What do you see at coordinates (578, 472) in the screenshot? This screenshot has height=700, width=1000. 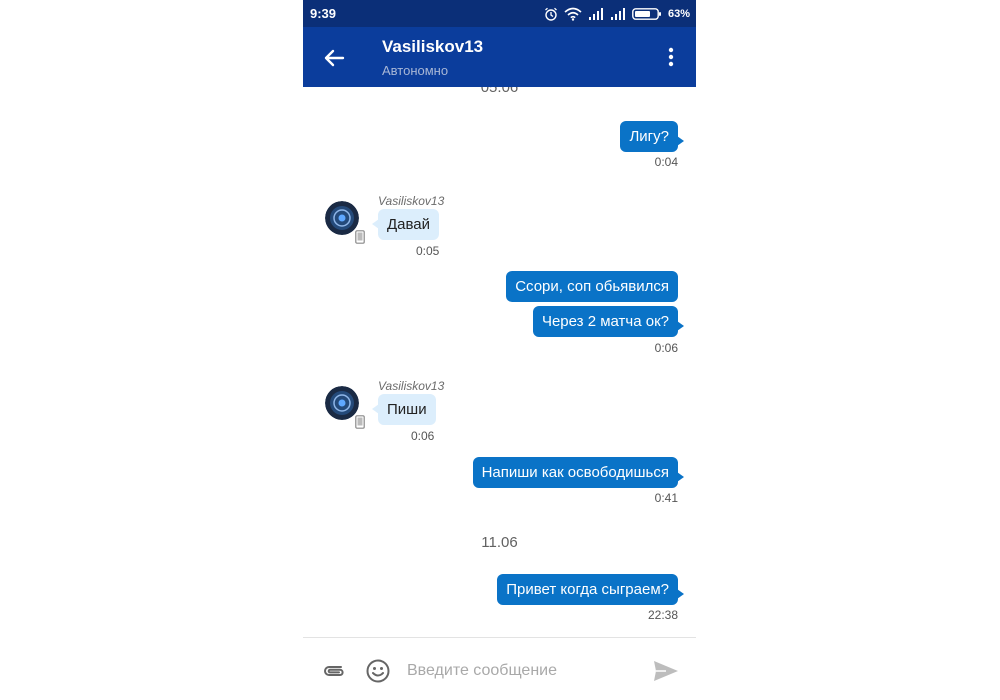 I see `outgoing-message: Напиши как освободишься` at bounding box center [578, 472].